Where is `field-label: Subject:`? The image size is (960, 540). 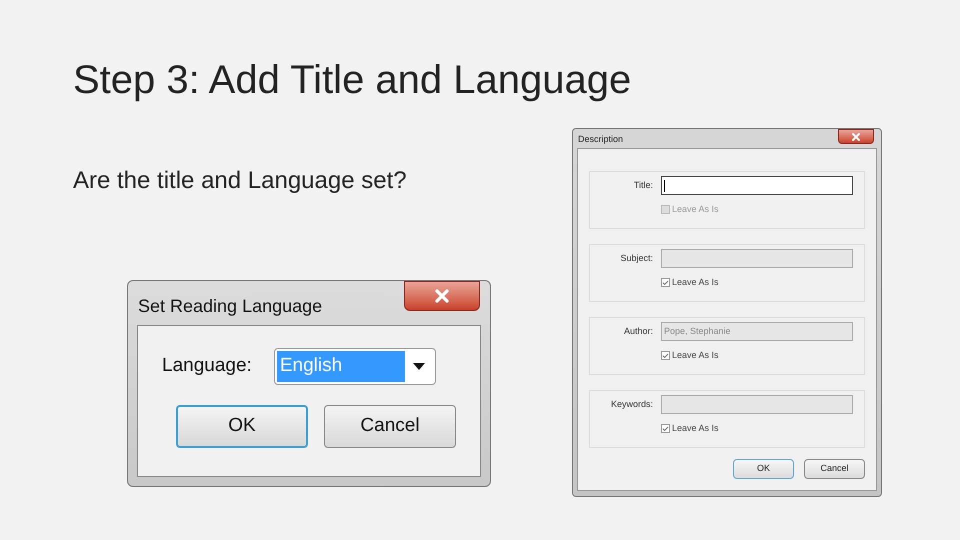
field-label: Subject: is located at coordinates (636, 258).